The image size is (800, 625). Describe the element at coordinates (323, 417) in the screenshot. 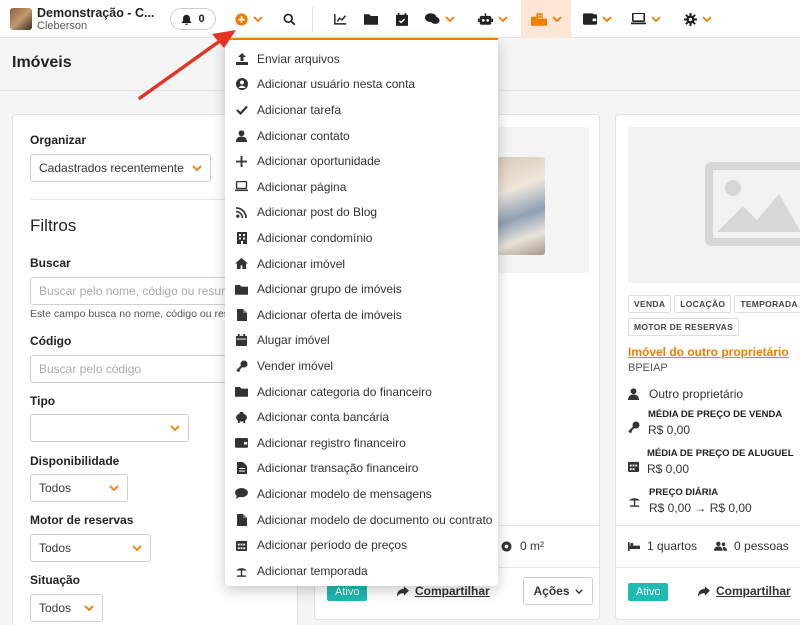

I see `menu-item-label: Adicionar conta bancária` at that location.